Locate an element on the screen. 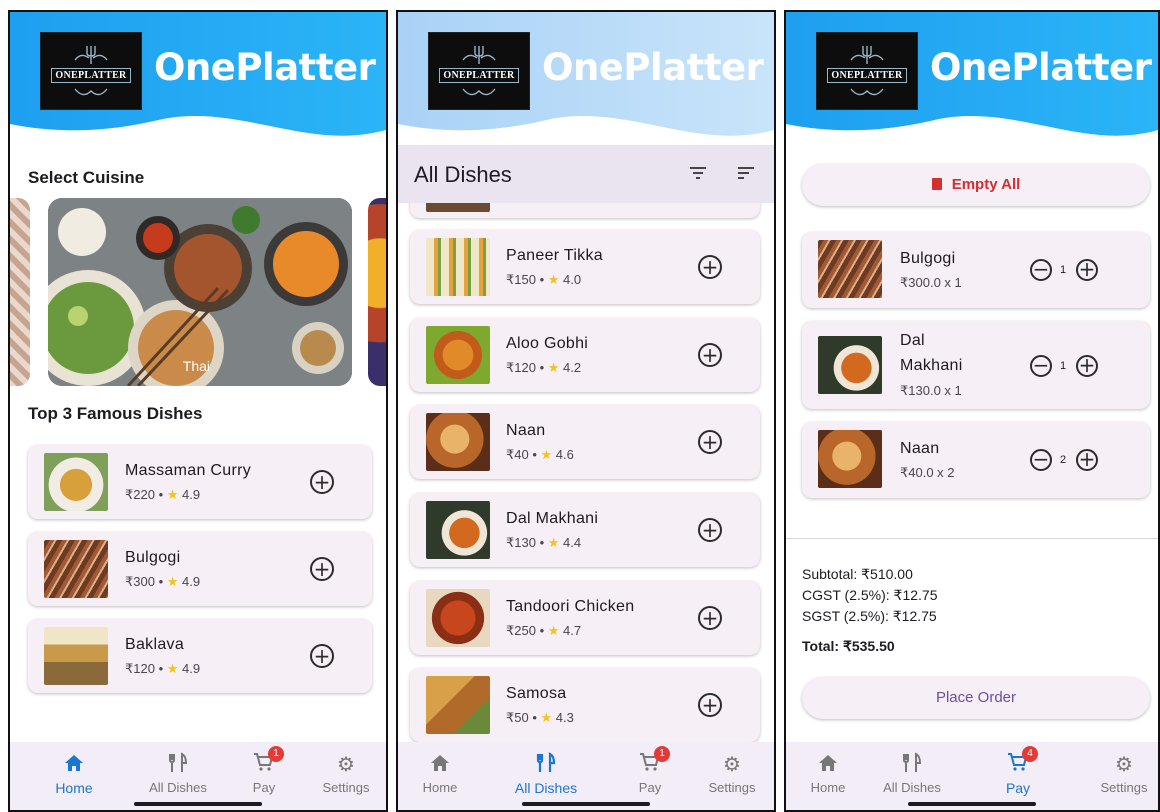 The height and width of the screenshot is (812, 1160). top-dishes-heading: Top 3 Famous Dishes is located at coordinates (115, 413).